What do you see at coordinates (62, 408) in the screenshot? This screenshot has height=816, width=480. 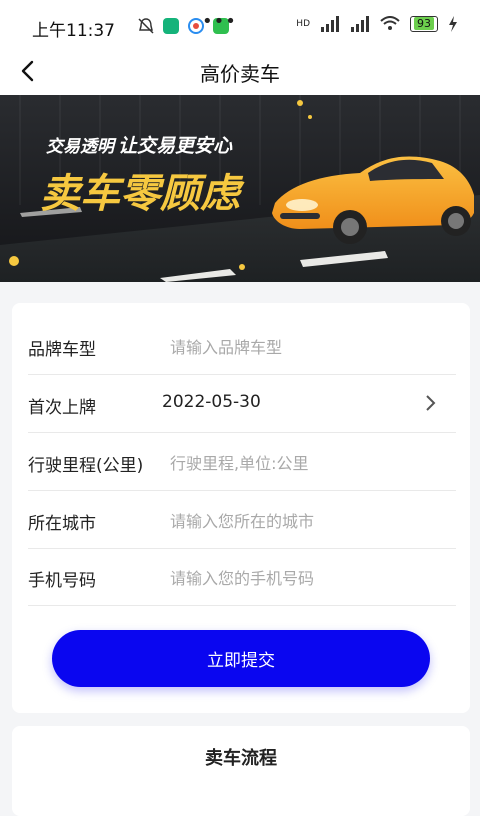 I see `first-registration-label: 首次上牌` at bounding box center [62, 408].